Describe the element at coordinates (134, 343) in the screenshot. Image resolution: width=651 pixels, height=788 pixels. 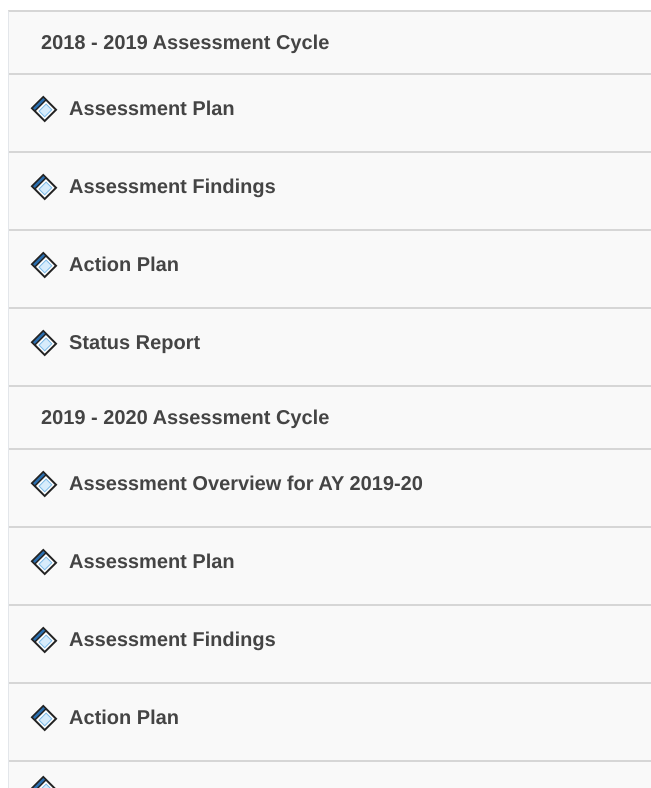
I see `document-link: Status Report` at that location.